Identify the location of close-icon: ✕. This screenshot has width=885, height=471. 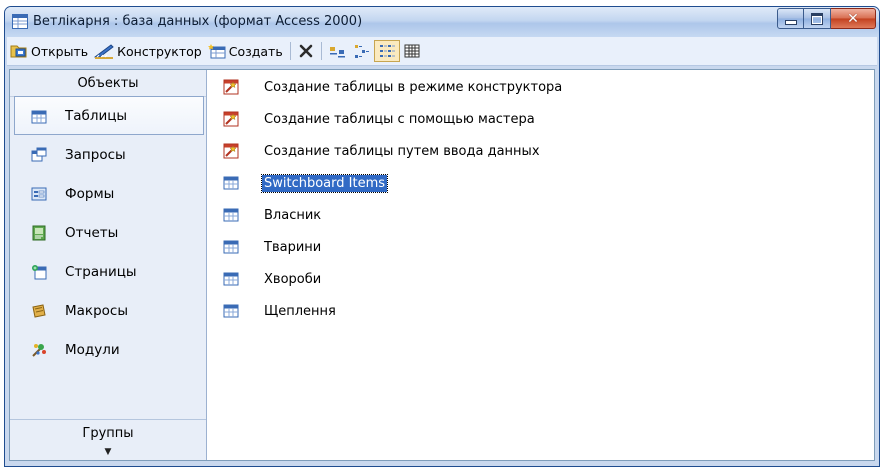
(853, 18).